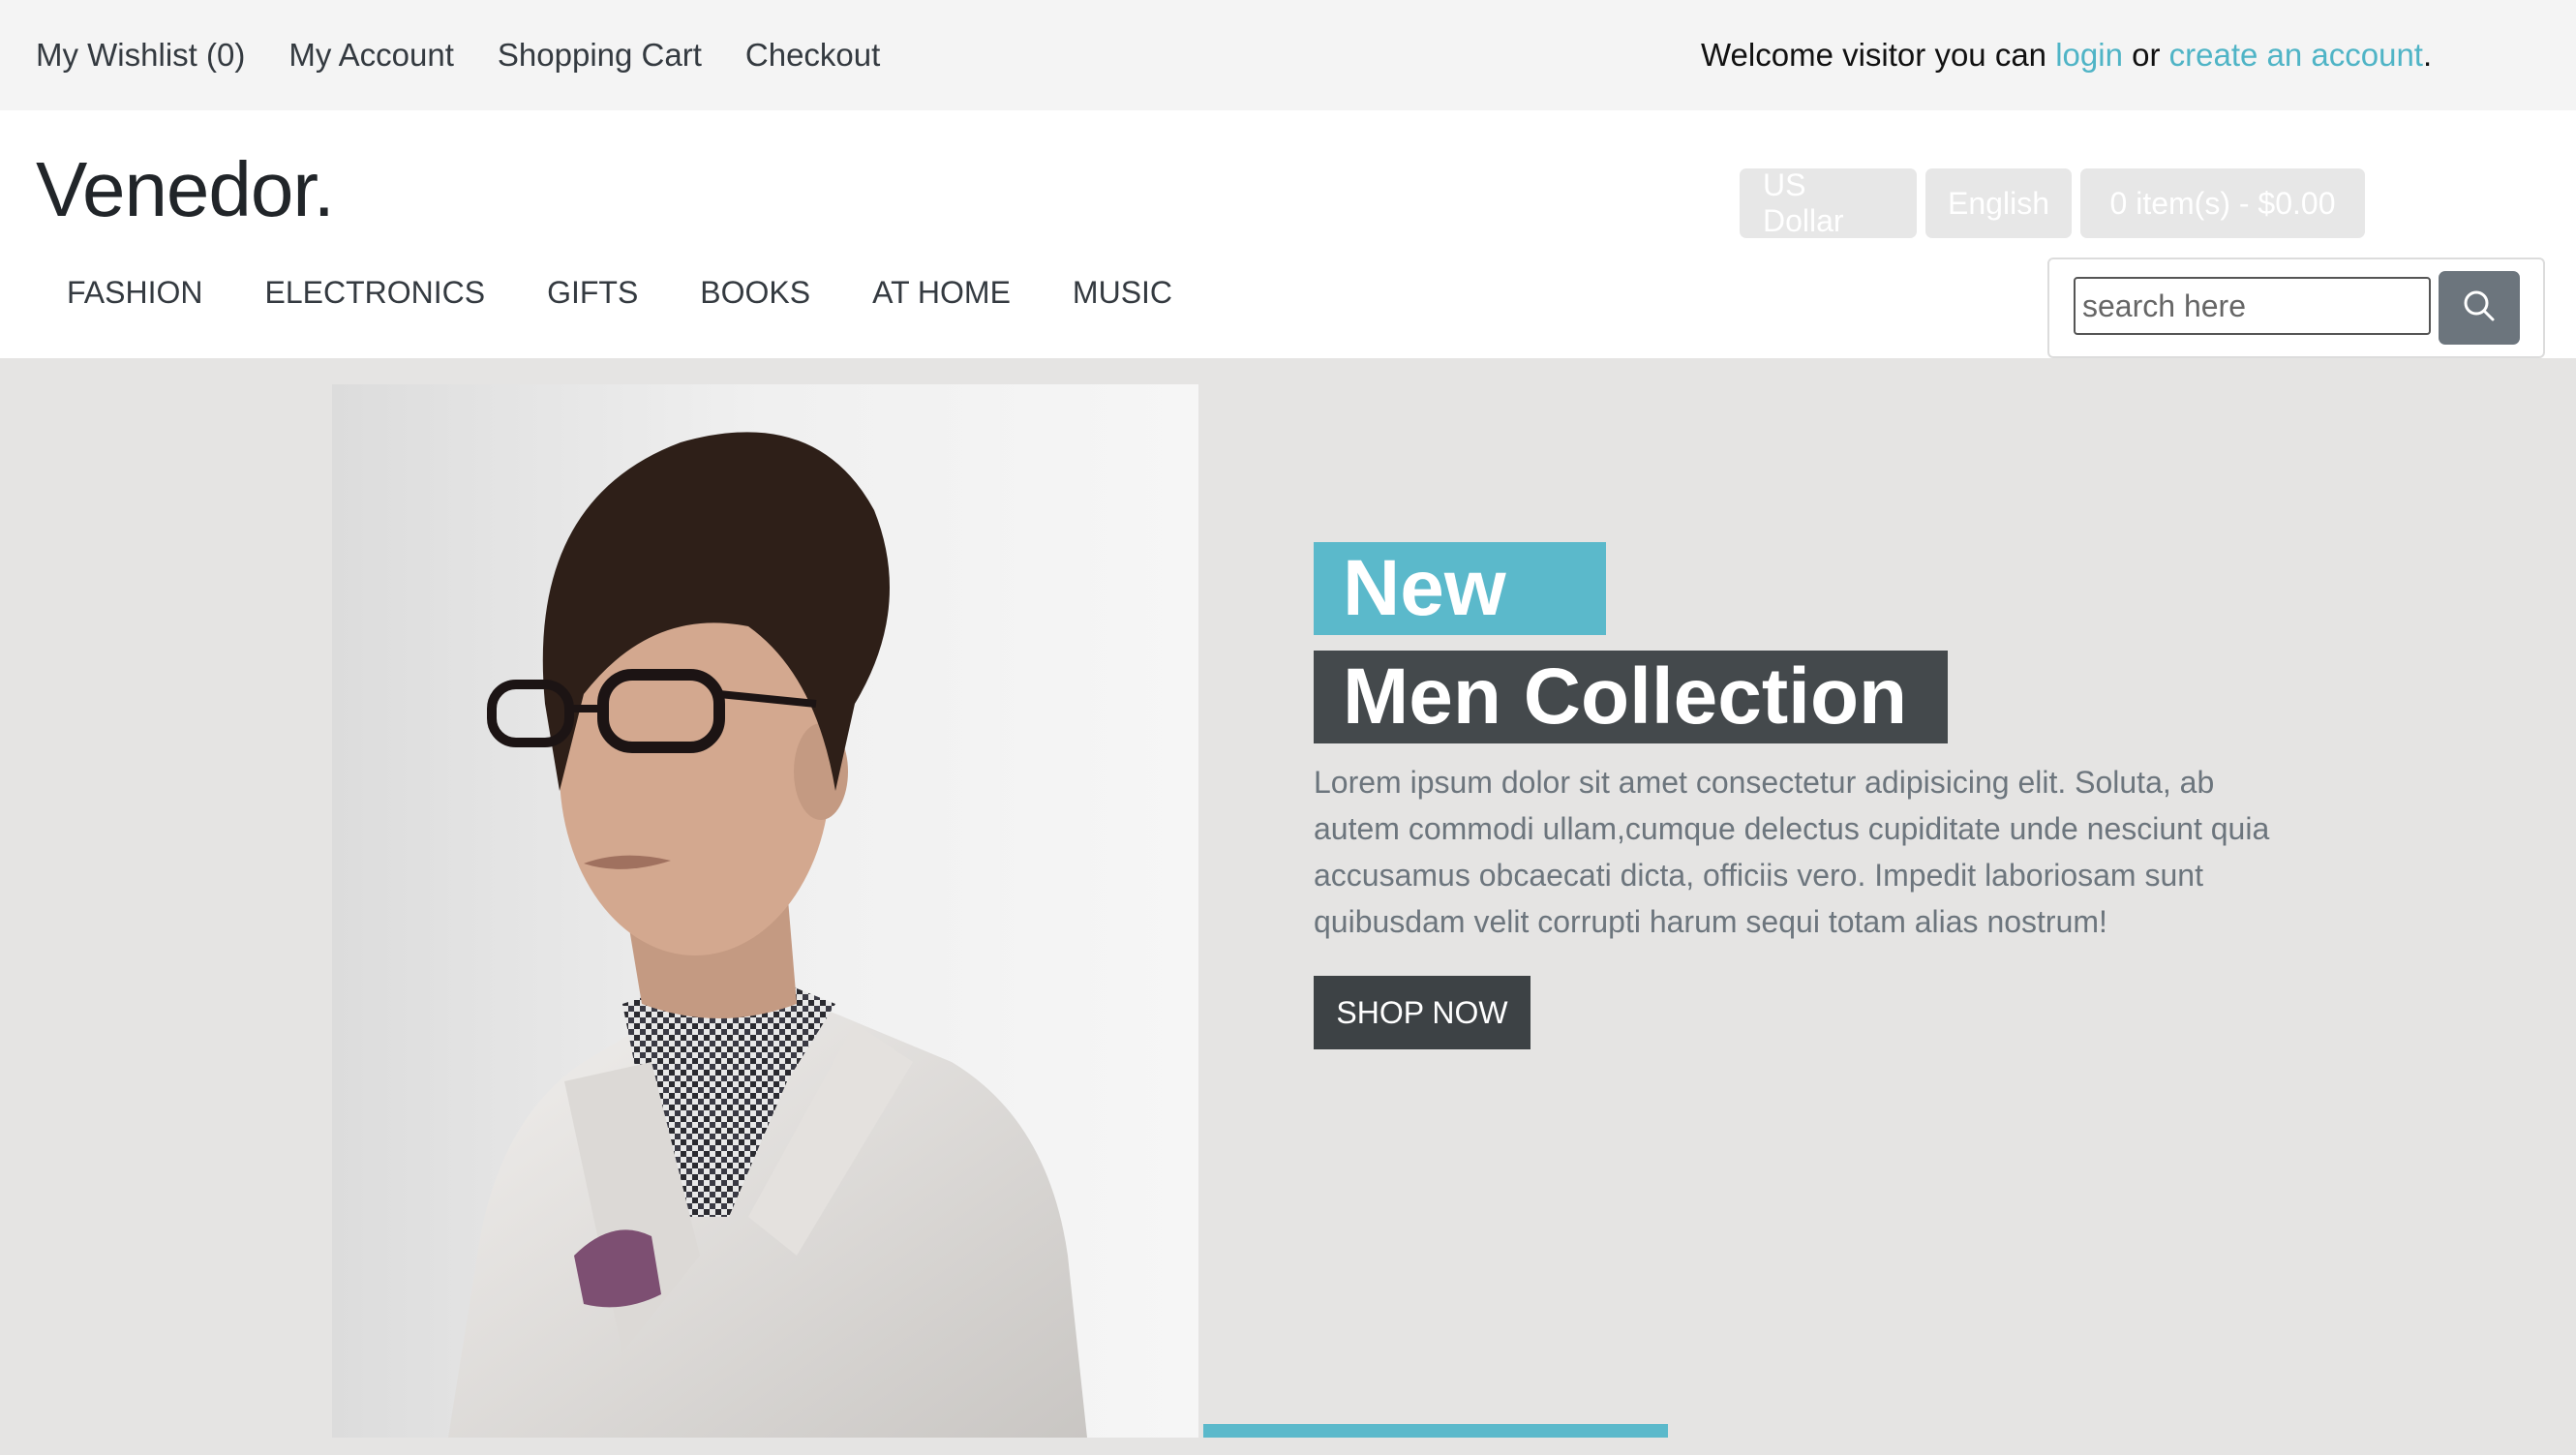  What do you see at coordinates (2427, 55) in the screenshot?
I see `welcome-suffix: .` at bounding box center [2427, 55].